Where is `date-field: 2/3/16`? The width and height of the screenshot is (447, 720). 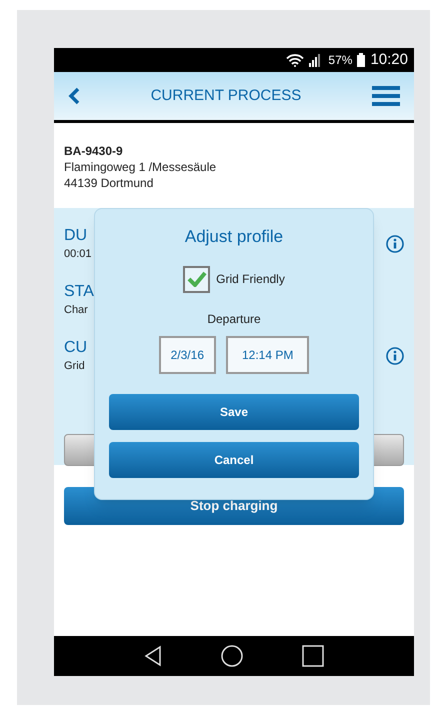 date-field: 2/3/16 is located at coordinates (187, 355).